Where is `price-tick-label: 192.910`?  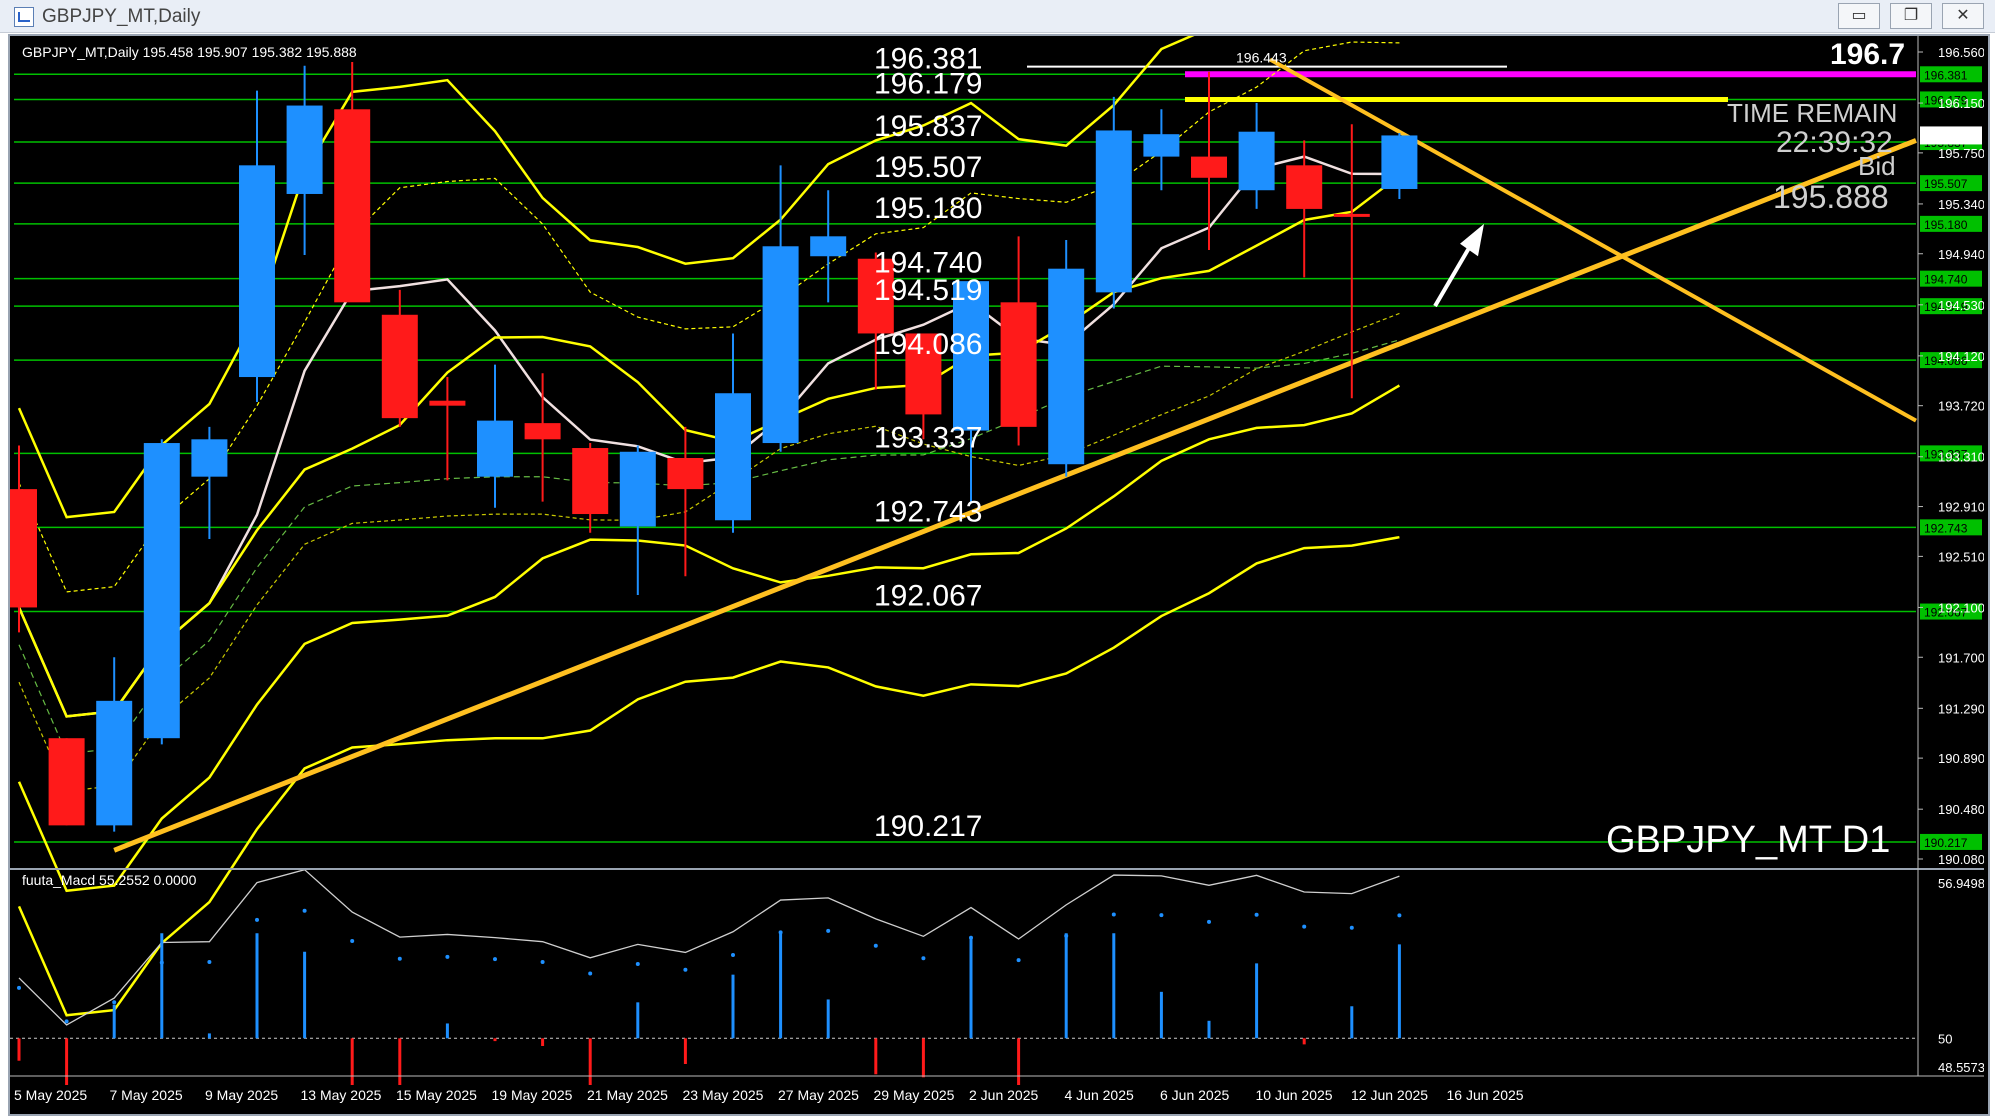
price-tick-label: 192.910 is located at coordinates (1961, 507).